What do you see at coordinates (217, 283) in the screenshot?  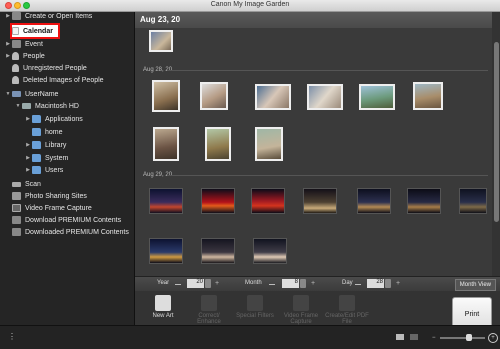 I see `year-plus-icon: +` at bounding box center [217, 283].